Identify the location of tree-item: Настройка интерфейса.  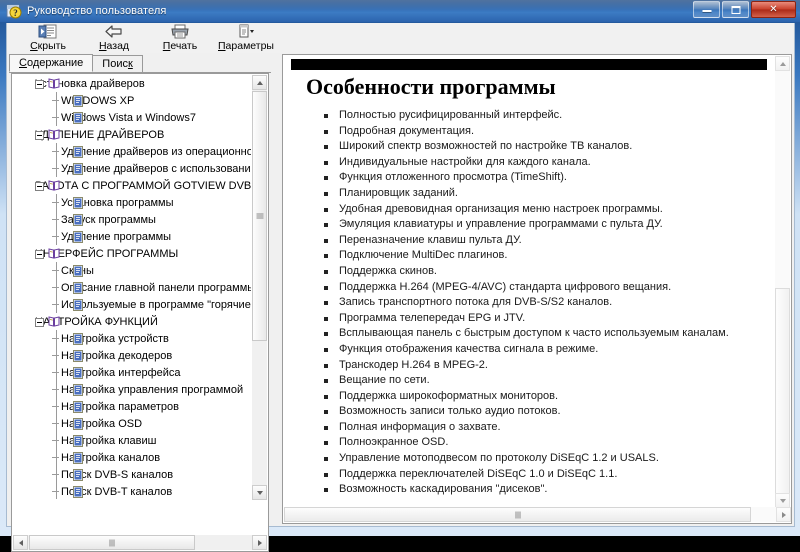
(132, 372).